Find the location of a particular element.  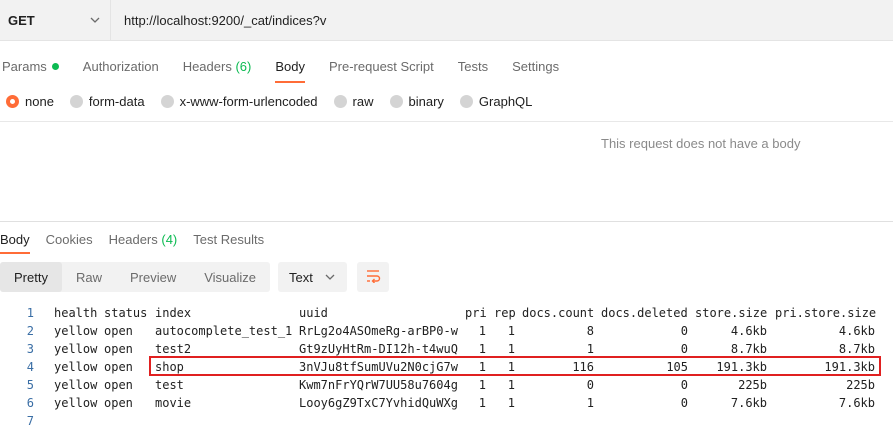

radio-graphql: GraphQL is located at coordinates (496, 101).